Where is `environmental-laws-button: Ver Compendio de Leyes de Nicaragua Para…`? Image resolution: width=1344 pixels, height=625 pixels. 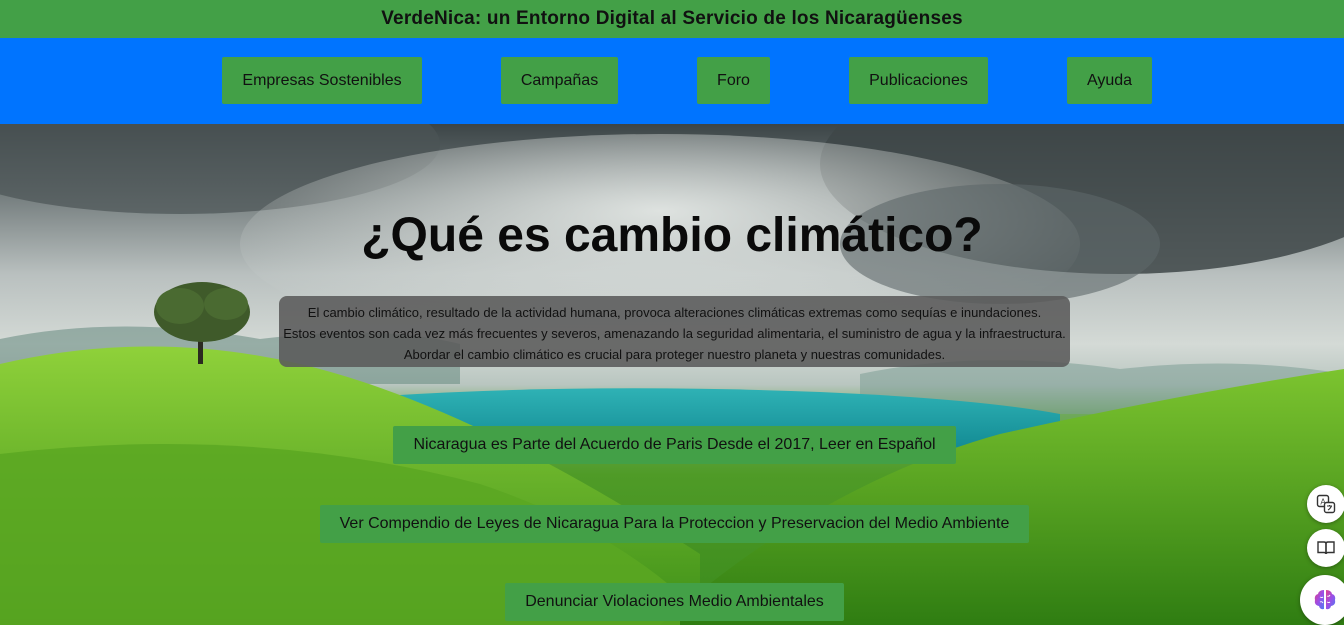 environmental-laws-button: Ver Compendio de Leyes de Nicaragua Para… is located at coordinates (674, 524).